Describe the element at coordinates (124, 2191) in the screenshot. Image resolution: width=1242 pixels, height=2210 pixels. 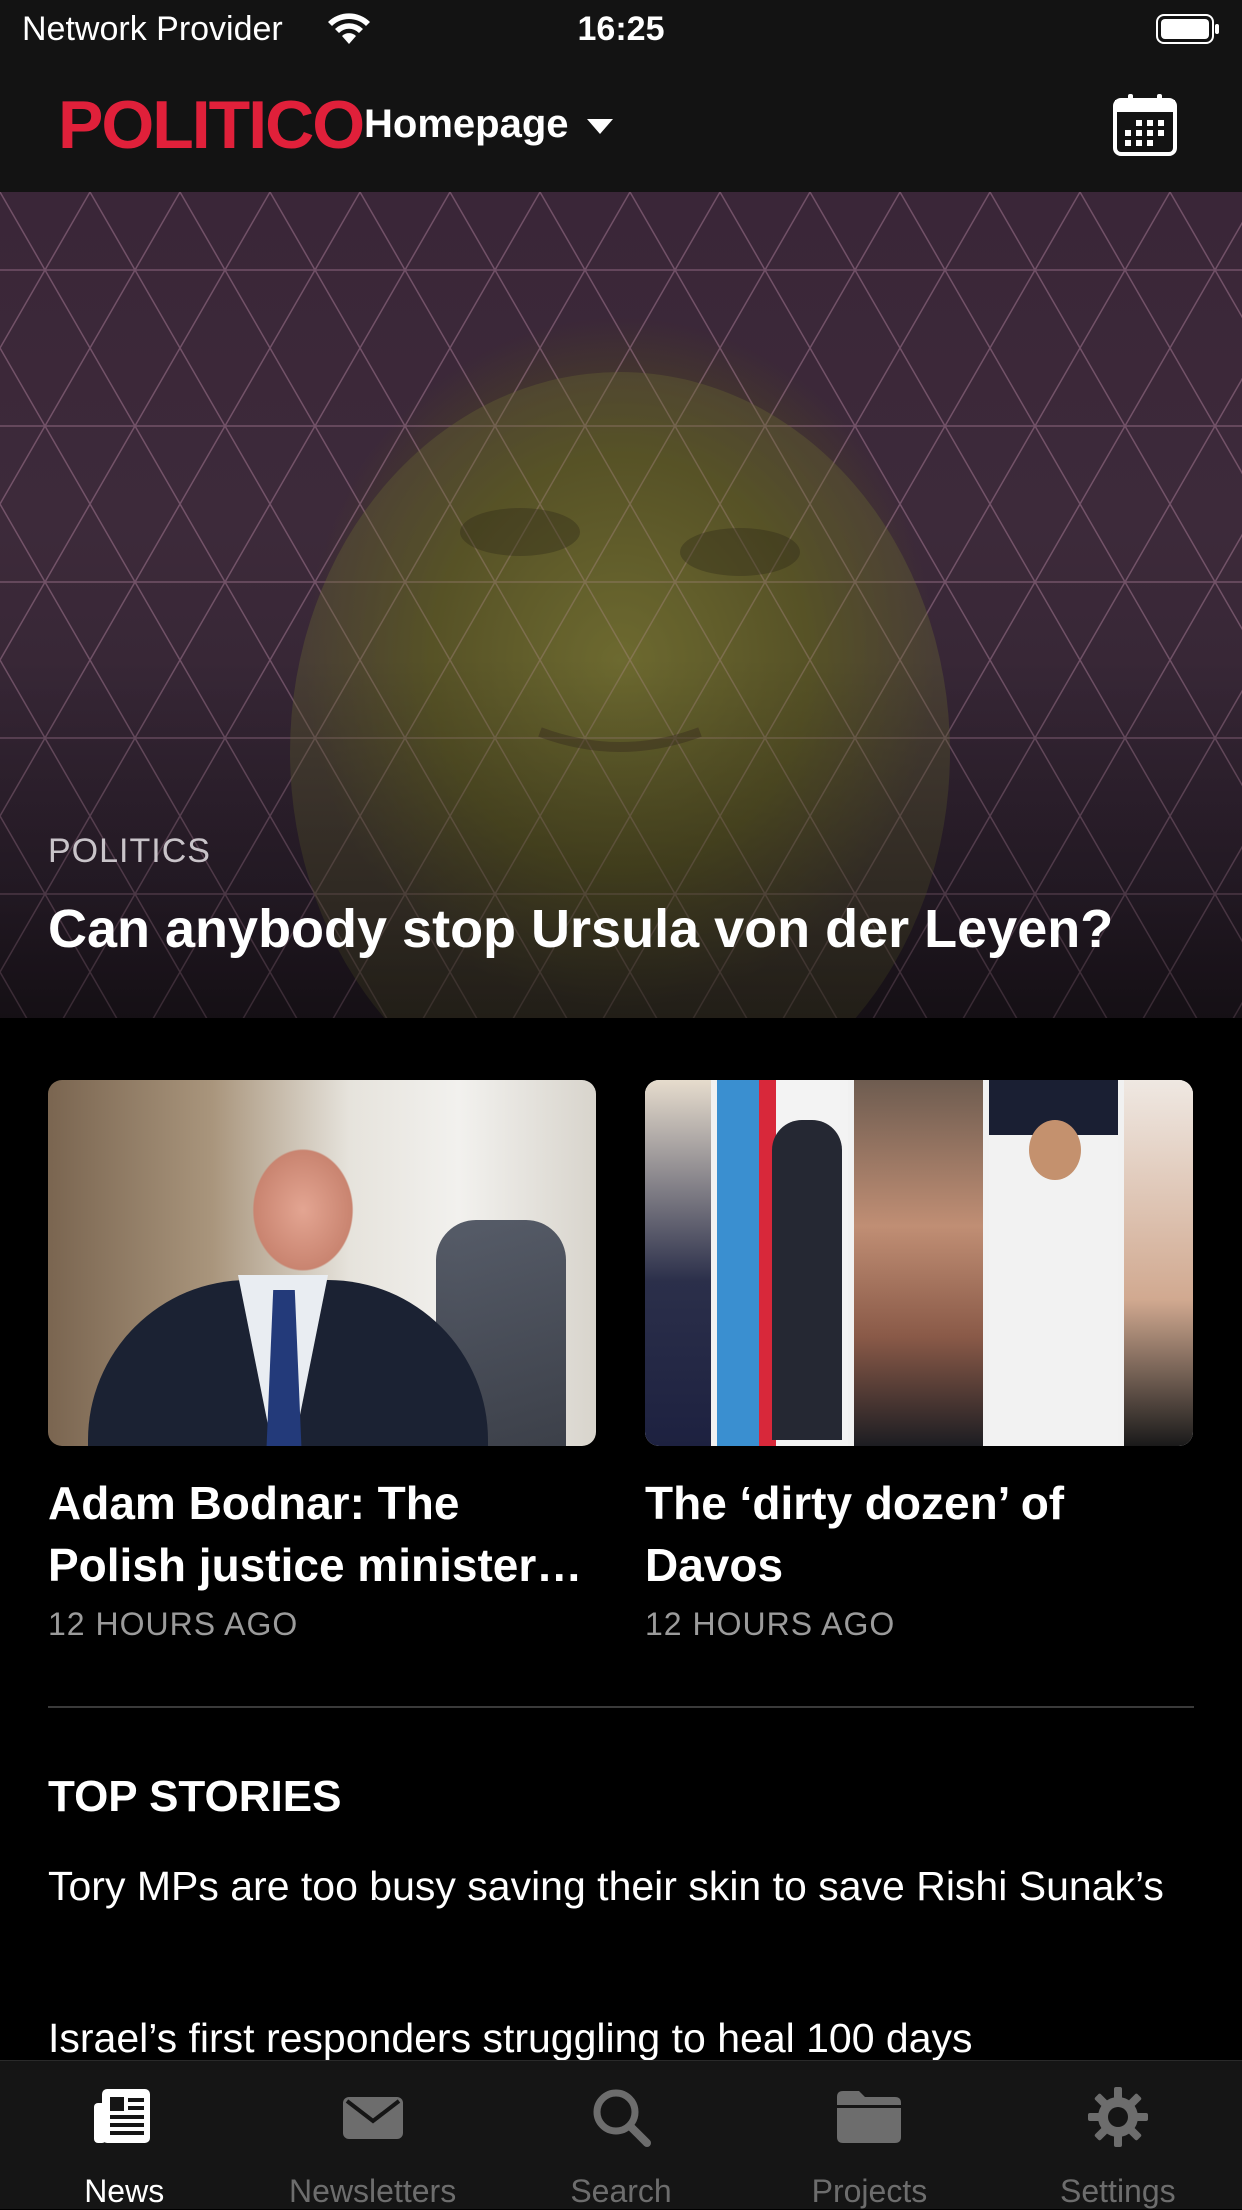
I see `tab-label: News` at that location.